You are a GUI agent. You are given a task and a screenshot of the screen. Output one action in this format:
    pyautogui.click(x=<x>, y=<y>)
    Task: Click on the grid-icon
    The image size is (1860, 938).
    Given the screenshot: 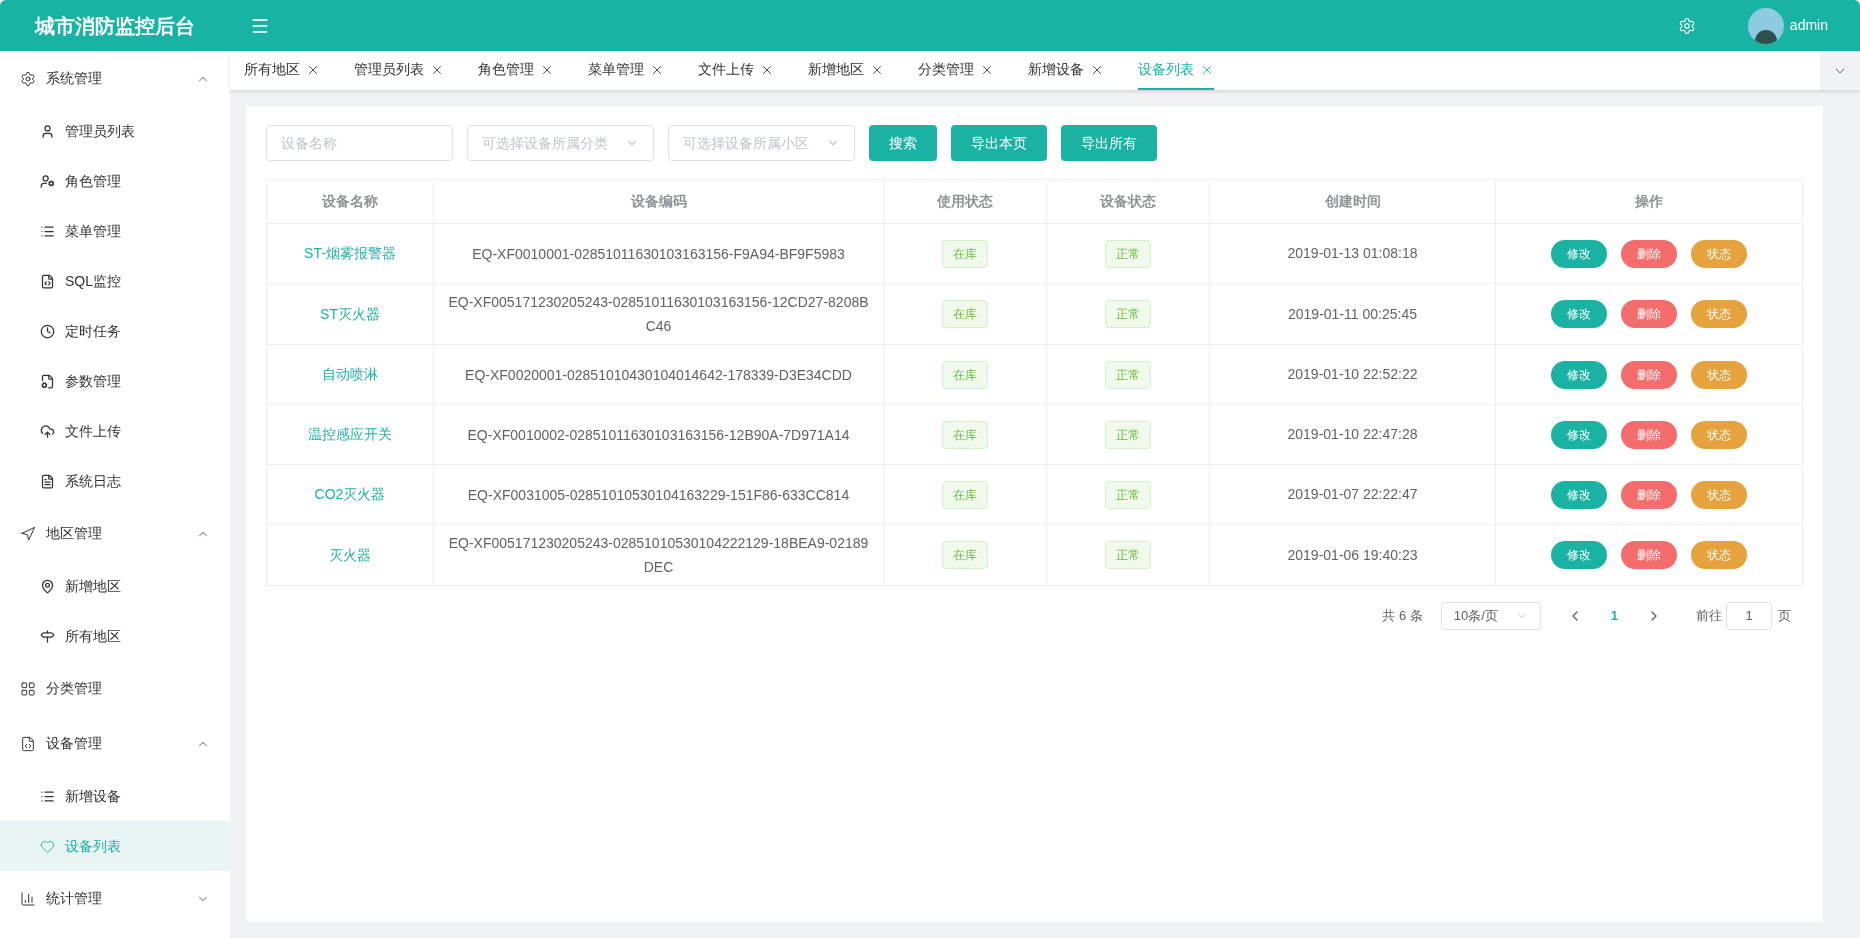 What is the action you would take?
    pyautogui.click(x=28, y=688)
    